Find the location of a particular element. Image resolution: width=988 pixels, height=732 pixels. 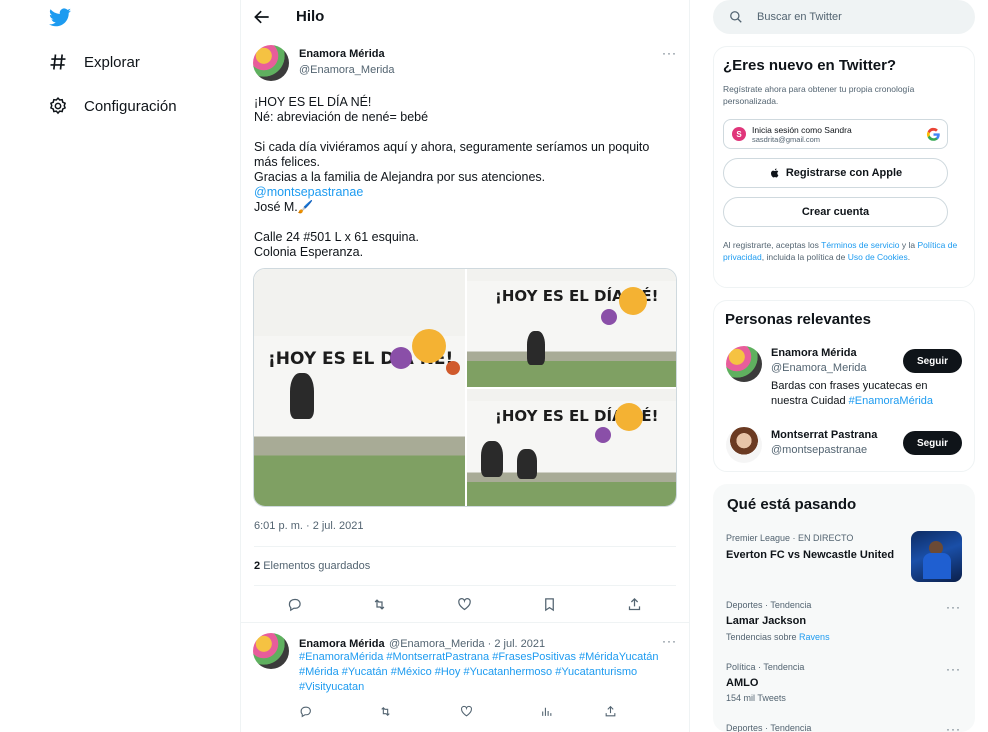

apple-icon is located at coordinates (774, 173).